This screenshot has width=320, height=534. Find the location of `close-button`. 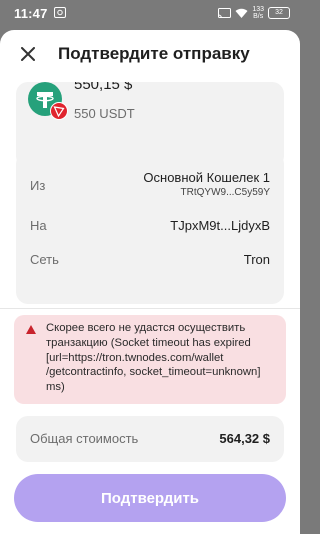

close-button is located at coordinates (28, 54).